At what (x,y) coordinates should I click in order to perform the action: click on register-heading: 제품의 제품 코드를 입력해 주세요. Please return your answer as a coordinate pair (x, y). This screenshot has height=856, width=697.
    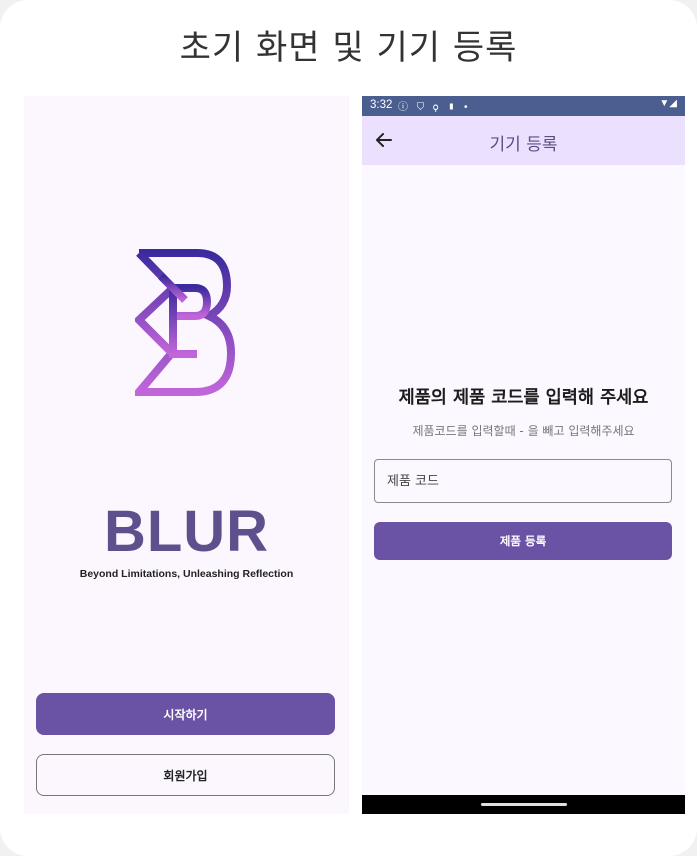
    Looking at the image, I should click on (523, 398).